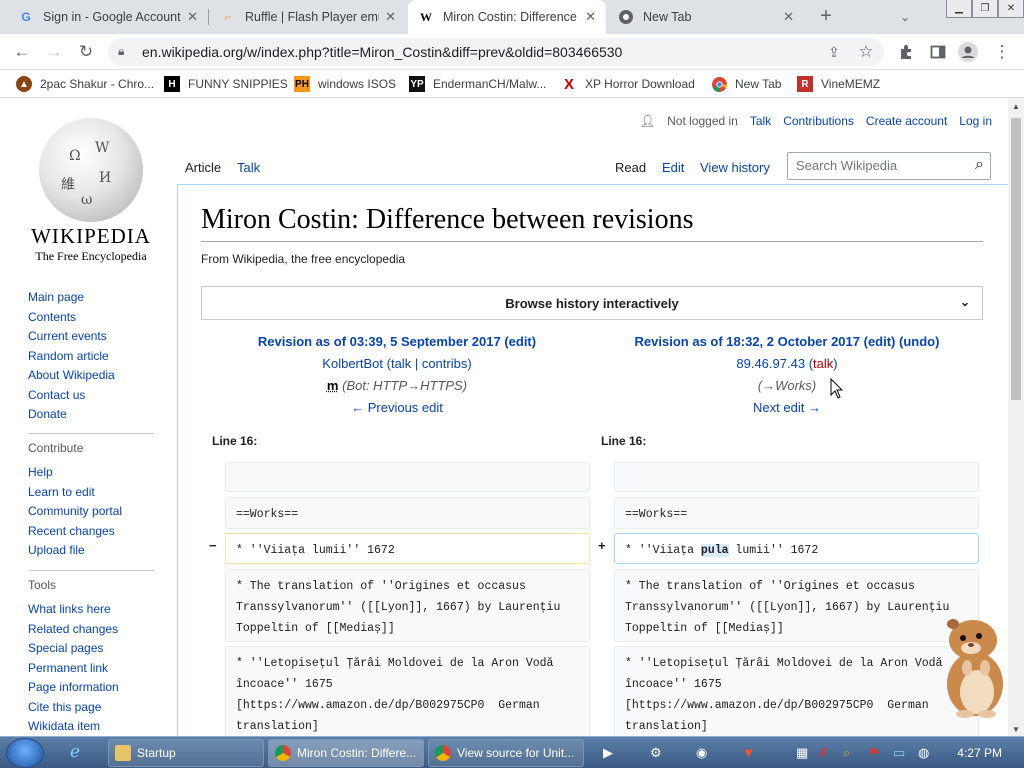 This screenshot has height=768, width=1024. I want to click on tab-miron-costin: W Miron Costin: Difference ✕, so click(507, 17).